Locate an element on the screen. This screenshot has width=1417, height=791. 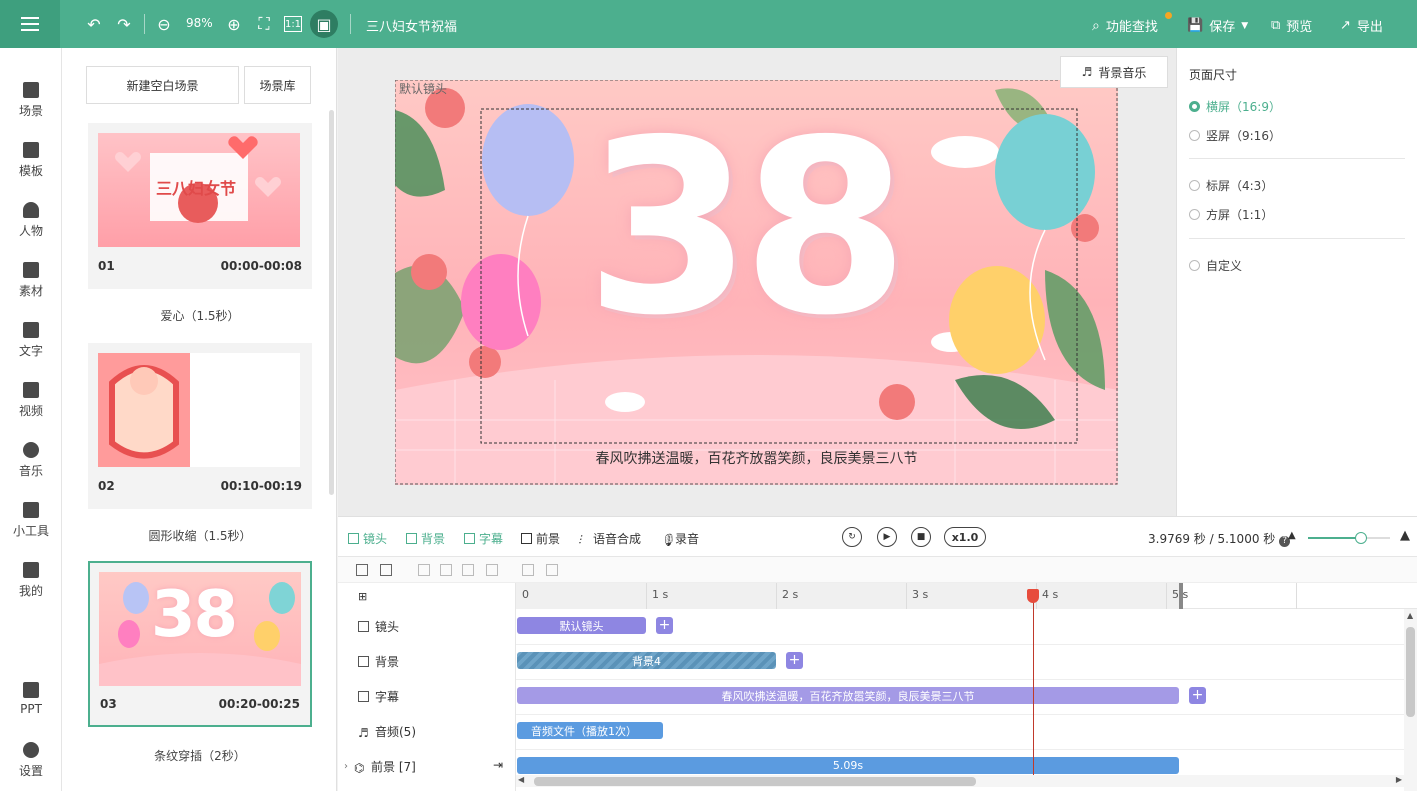
tab-camera: 镜头 is located at coordinates (367, 538).